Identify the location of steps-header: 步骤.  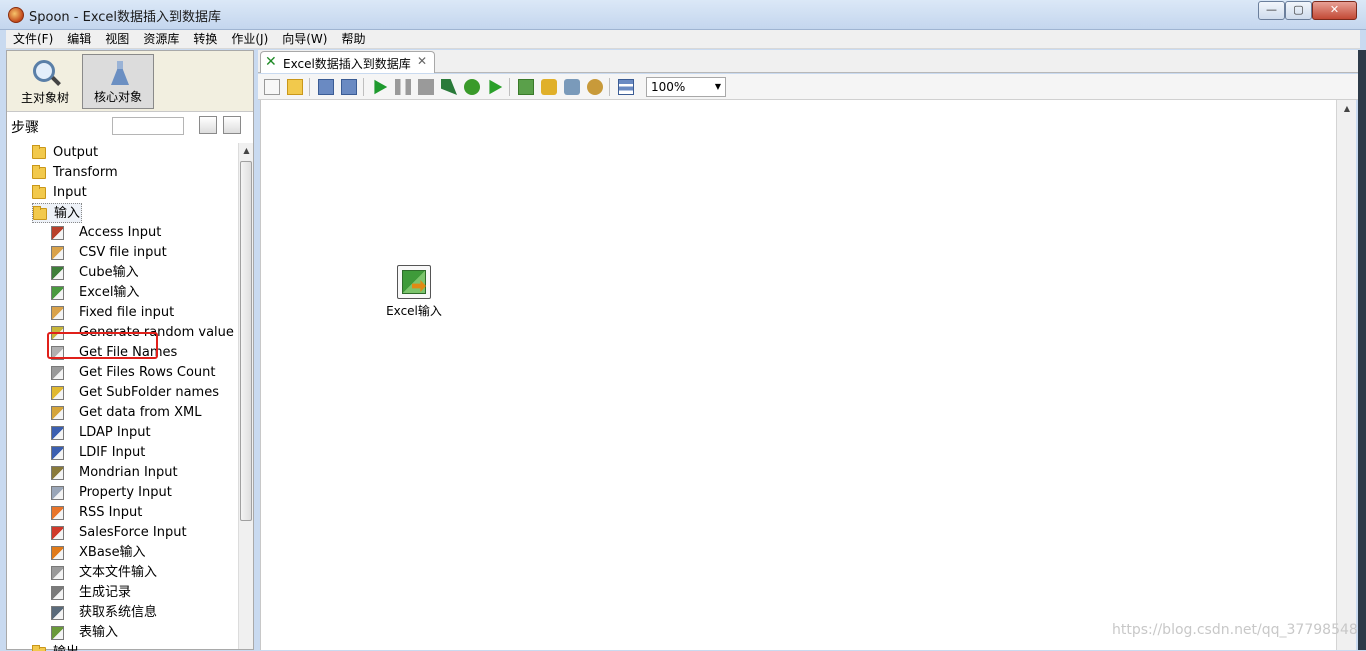
(130, 126).